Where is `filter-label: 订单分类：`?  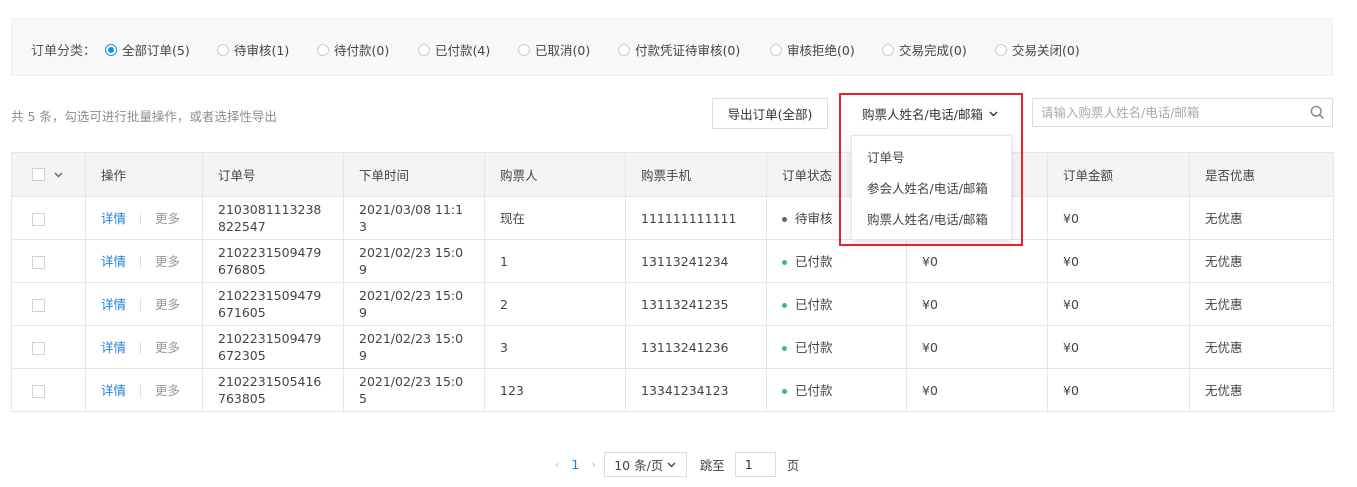 filter-label: 订单分类： is located at coordinates (64, 51).